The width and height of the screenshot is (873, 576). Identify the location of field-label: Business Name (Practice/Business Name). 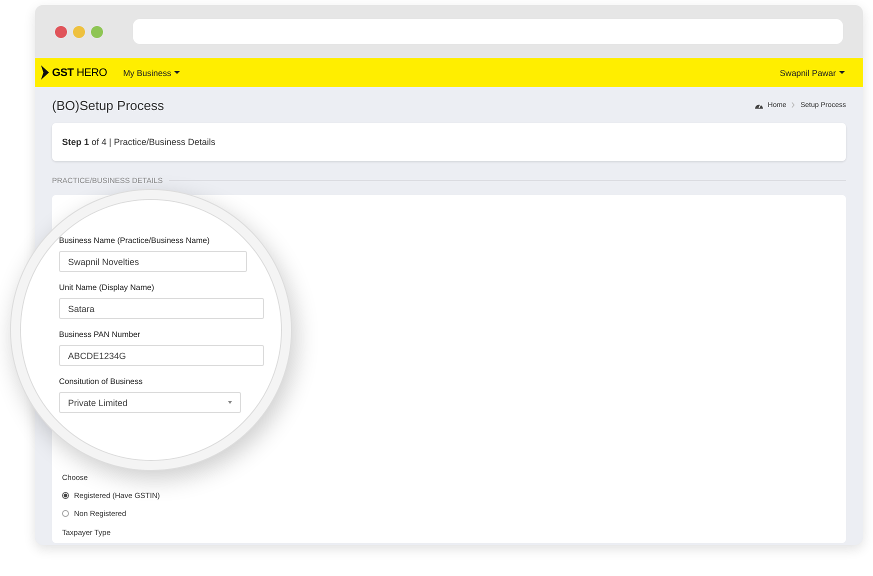
(134, 240).